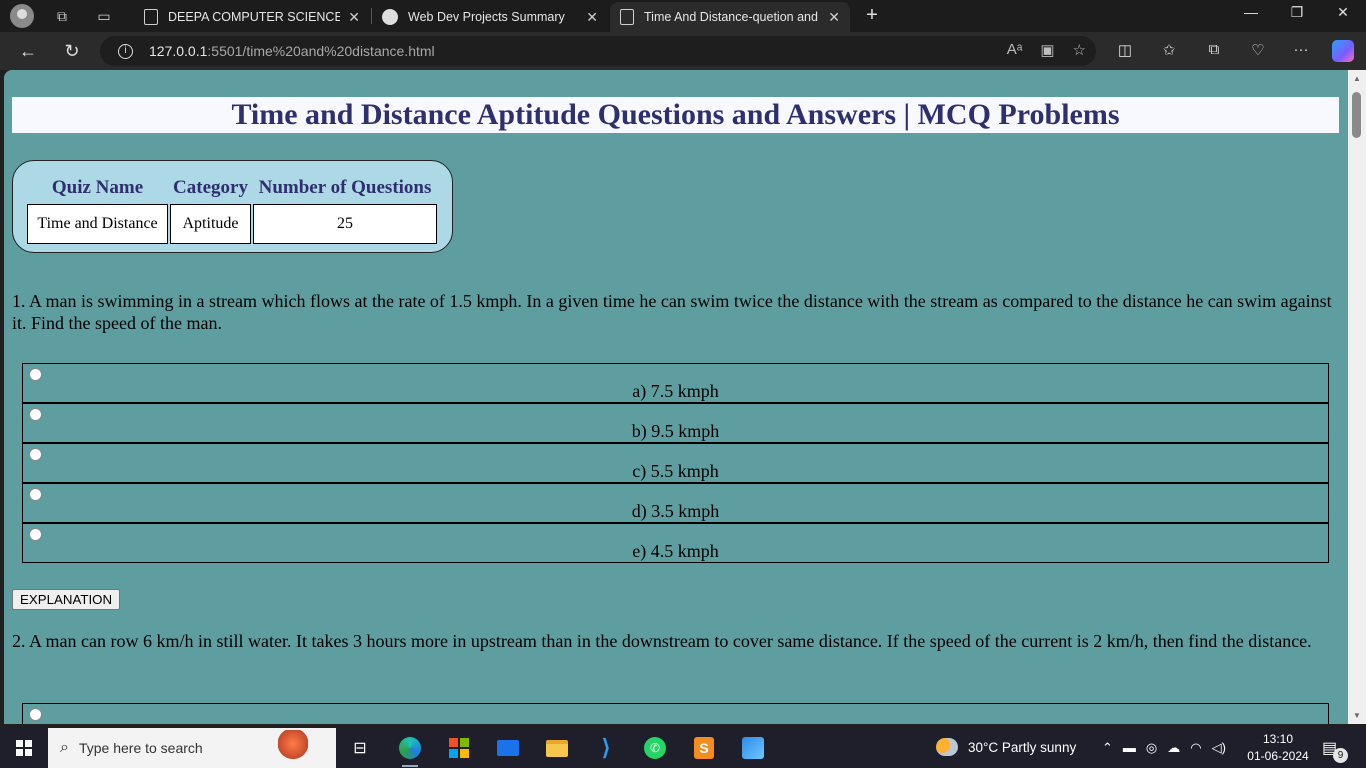  Describe the element at coordinates (704, 748) in the screenshot. I see `sublime-app-icon: S` at that location.